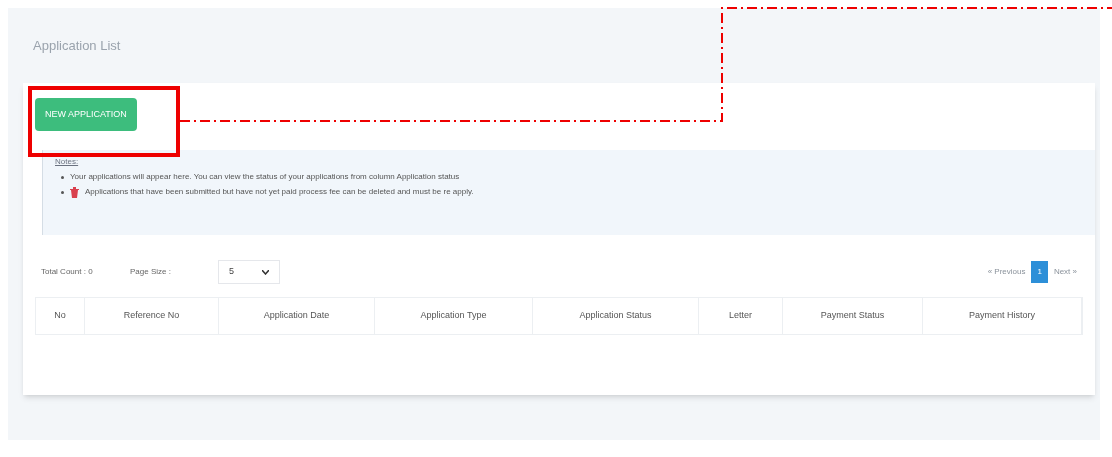  Describe the element at coordinates (1002, 316) in the screenshot. I see `column-header: Payment History` at that location.